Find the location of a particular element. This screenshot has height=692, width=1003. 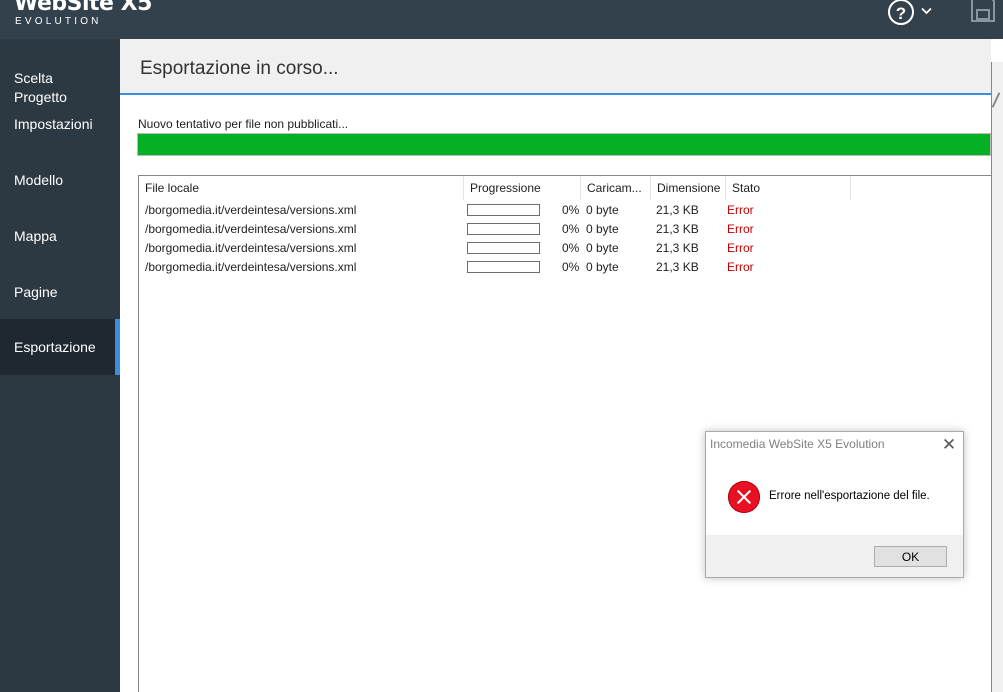

overall-progress-fill is located at coordinates (564, 144).